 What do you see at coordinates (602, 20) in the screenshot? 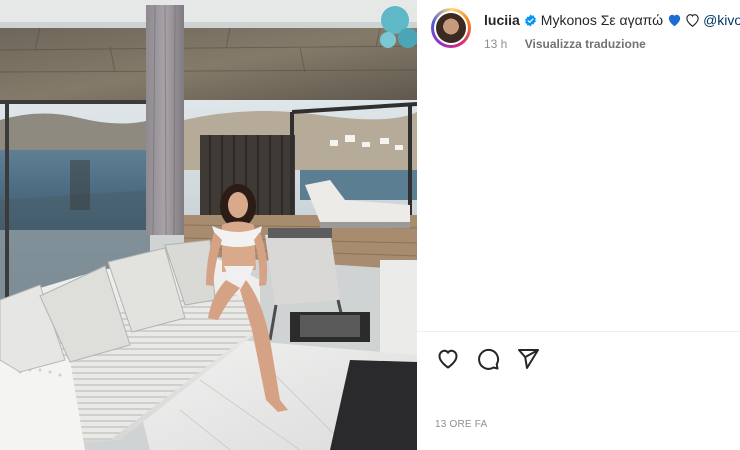
I see `caption-text: Mykonos Σε αγαπώ` at bounding box center [602, 20].